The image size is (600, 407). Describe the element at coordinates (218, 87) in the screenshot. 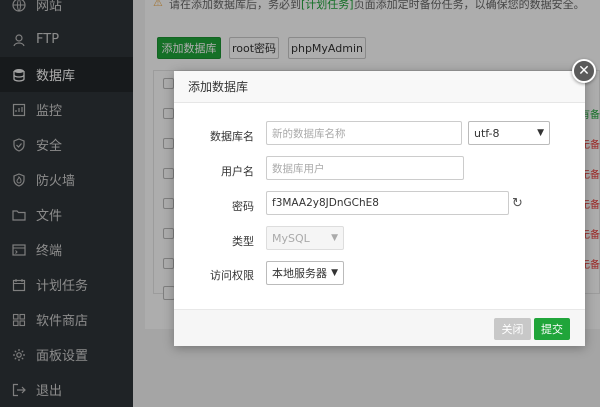

I see `dialog-title: 添加数据库` at that location.